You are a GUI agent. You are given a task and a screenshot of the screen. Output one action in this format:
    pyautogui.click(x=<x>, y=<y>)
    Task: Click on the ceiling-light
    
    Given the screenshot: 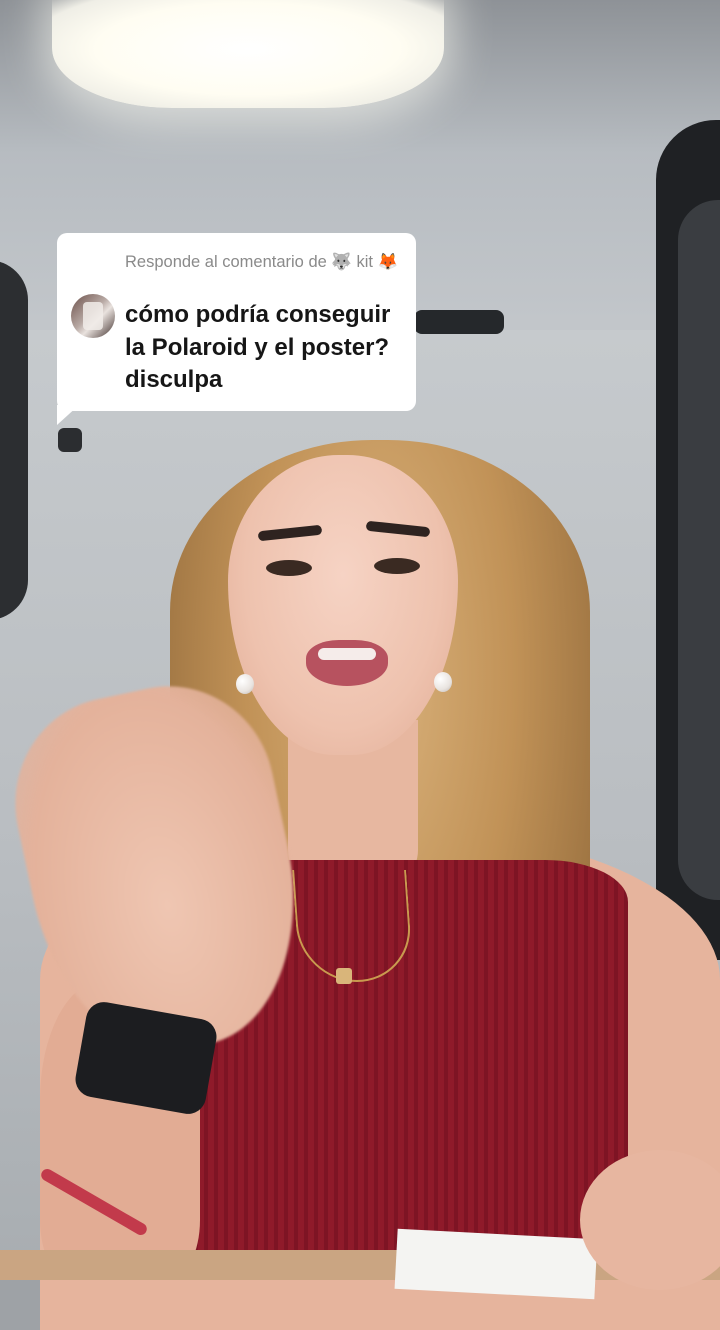 What is the action you would take?
    pyautogui.click(x=248, y=54)
    